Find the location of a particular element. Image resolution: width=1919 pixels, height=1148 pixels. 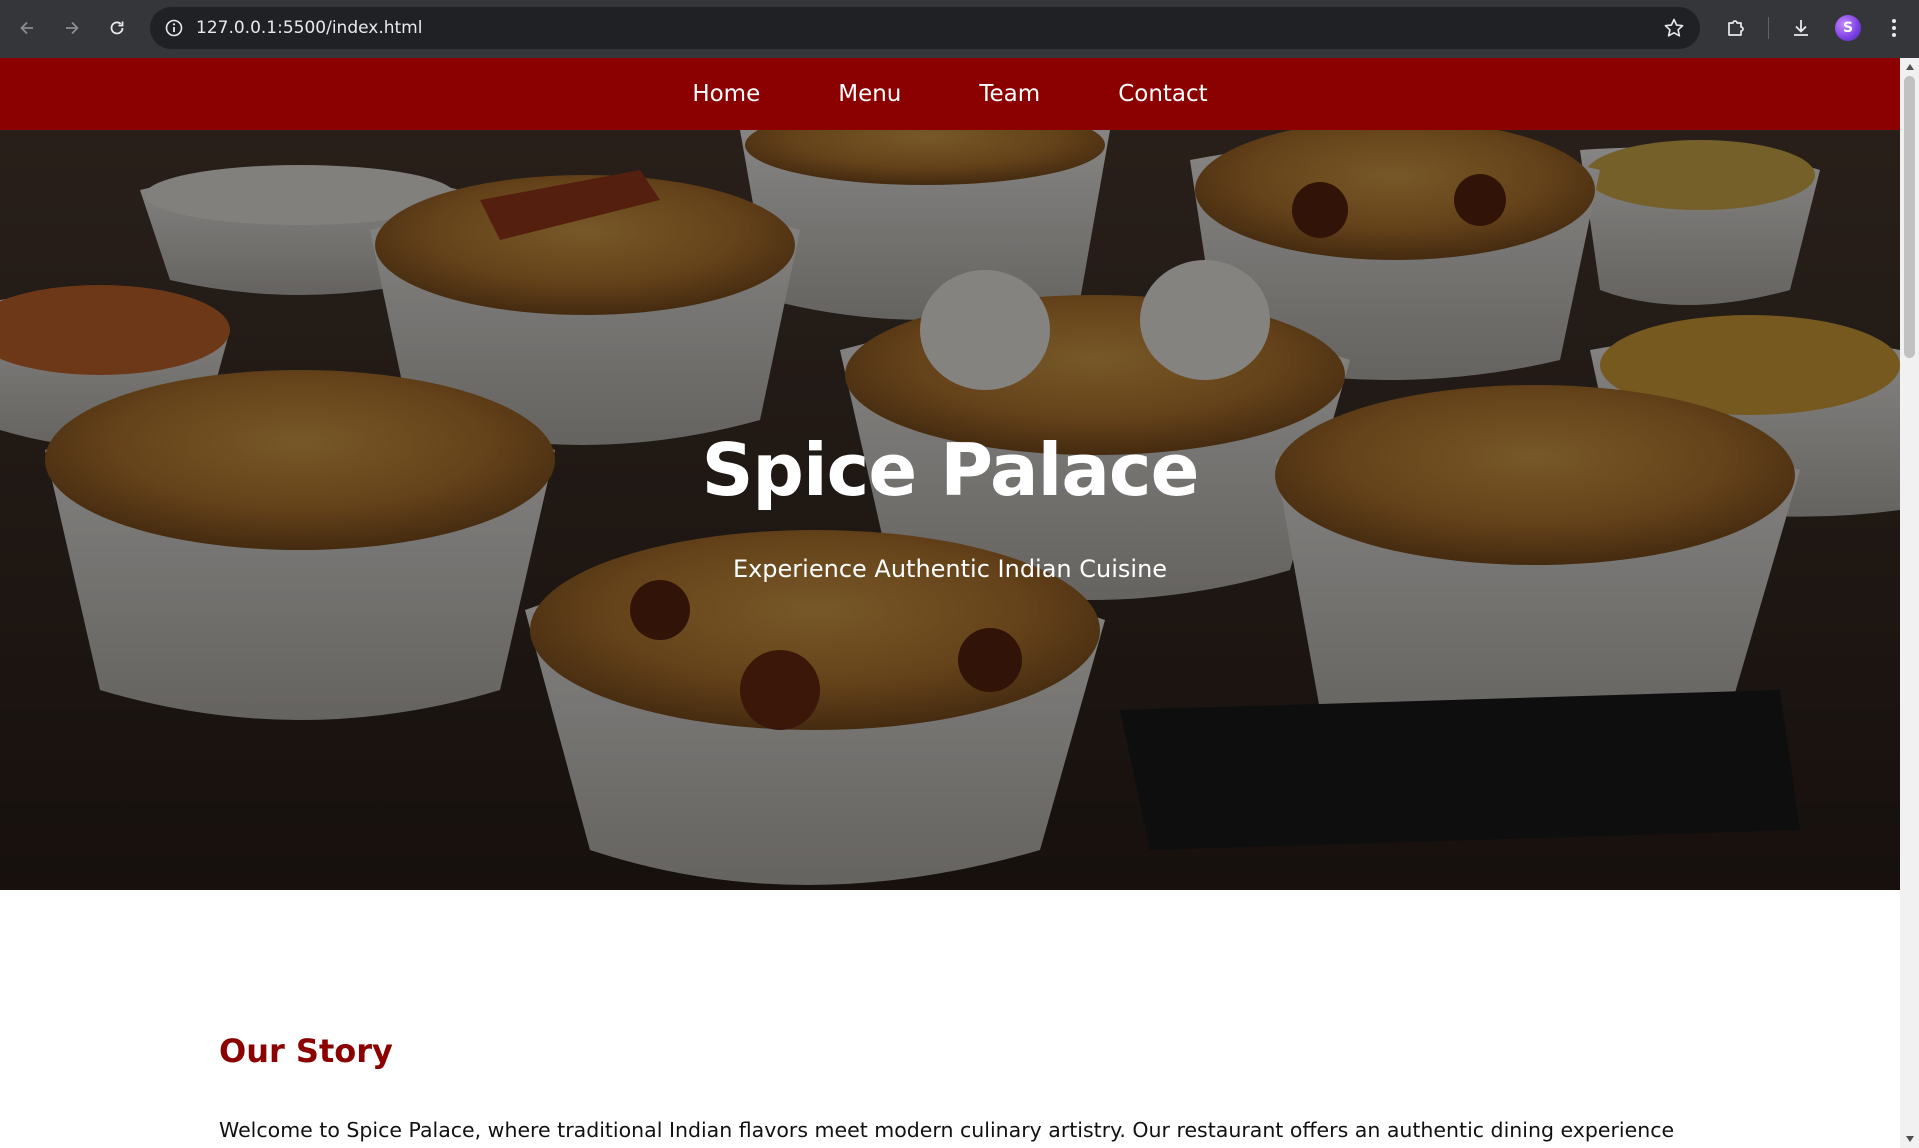

nav-link-menu: Menu is located at coordinates (869, 94).